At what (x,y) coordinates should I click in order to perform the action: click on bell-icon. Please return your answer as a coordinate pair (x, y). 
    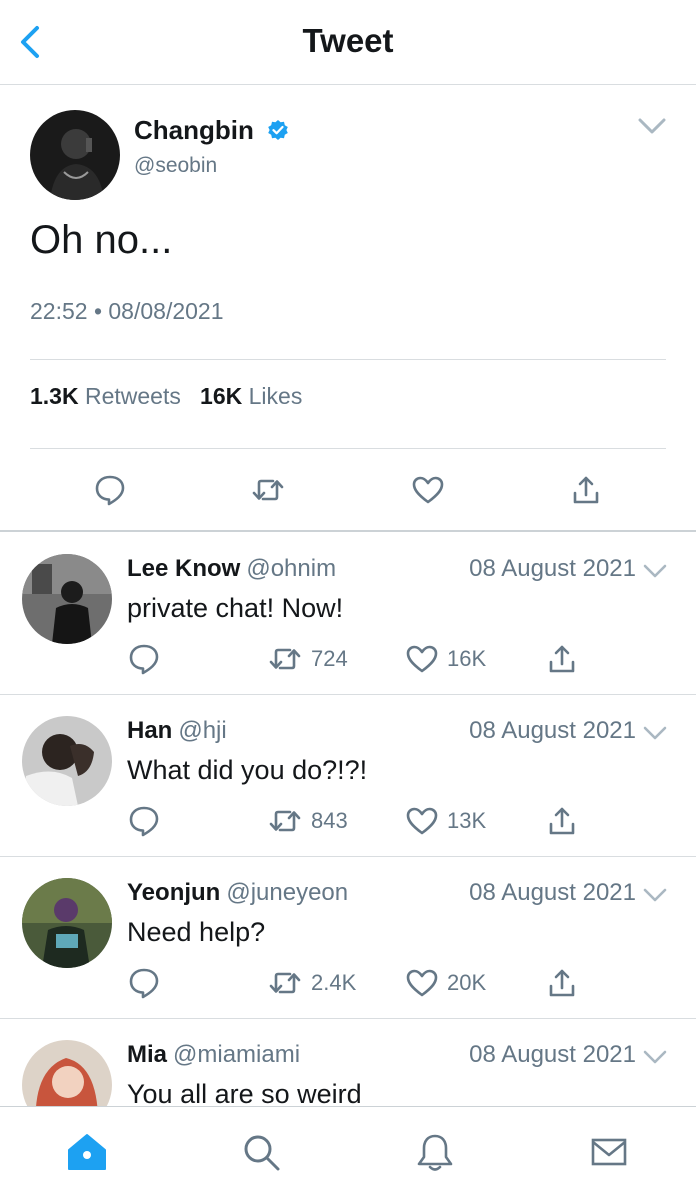
    Looking at the image, I should click on (435, 1152).